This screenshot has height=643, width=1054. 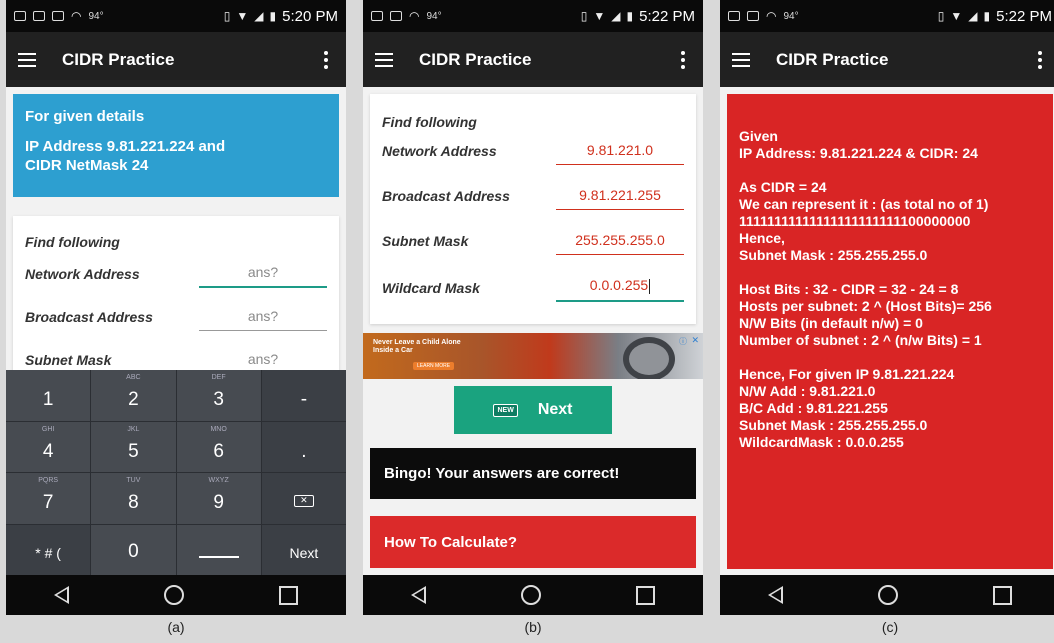 I want to click on key-period: ., so click(x=303, y=446).